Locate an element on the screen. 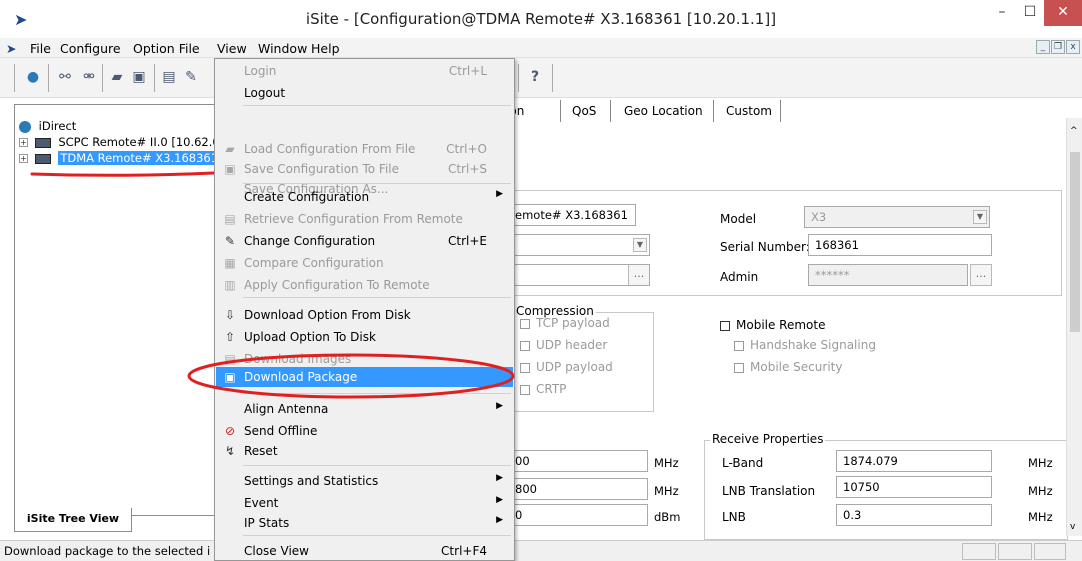 Image resolution: width=1082 pixels, height=561 pixels. transmit-field-1: 00 is located at coordinates (578, 461).